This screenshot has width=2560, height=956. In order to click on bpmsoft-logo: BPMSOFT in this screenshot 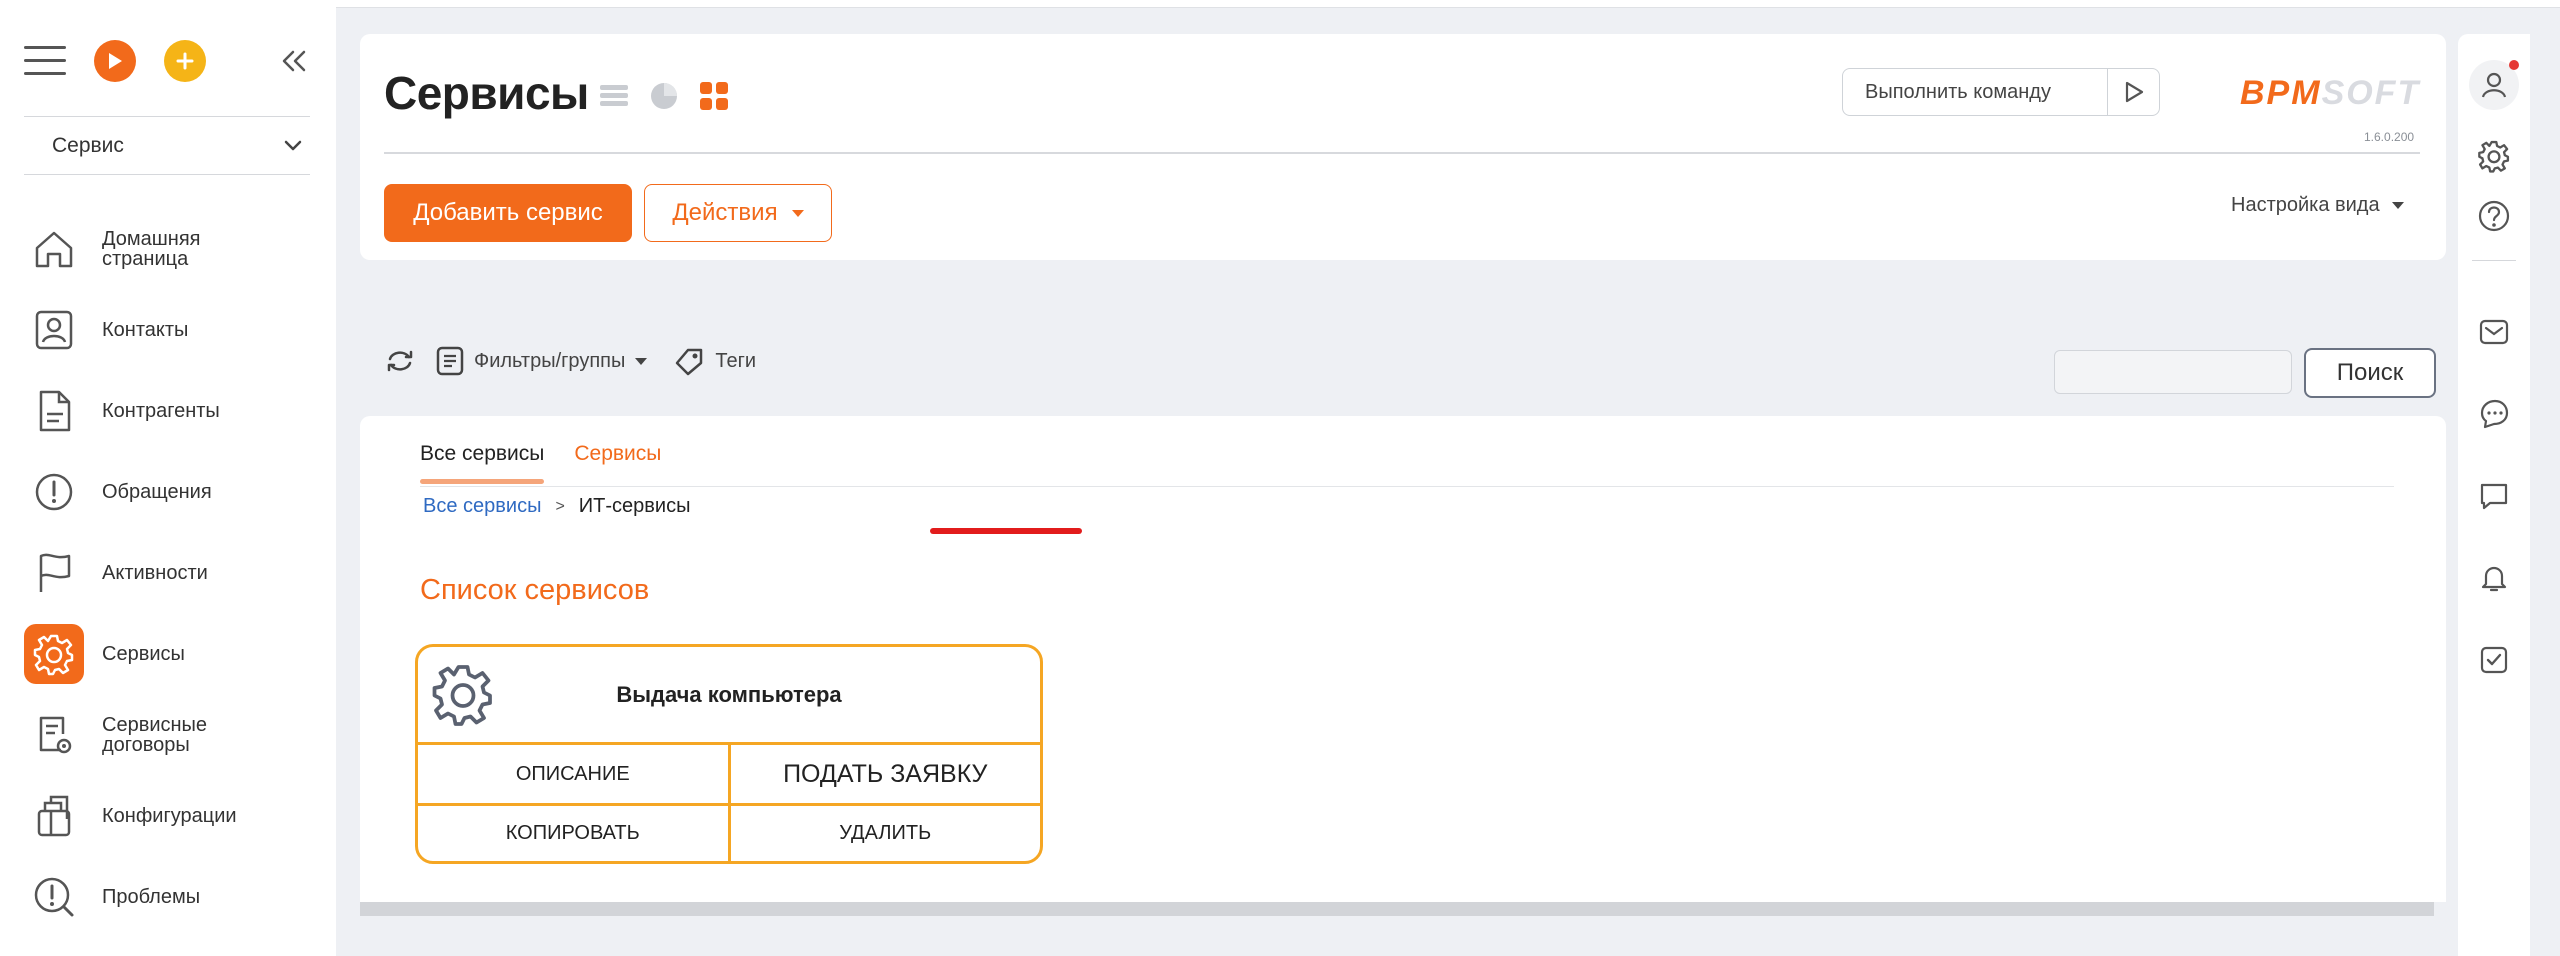, I will do `click(2330, 93)`.